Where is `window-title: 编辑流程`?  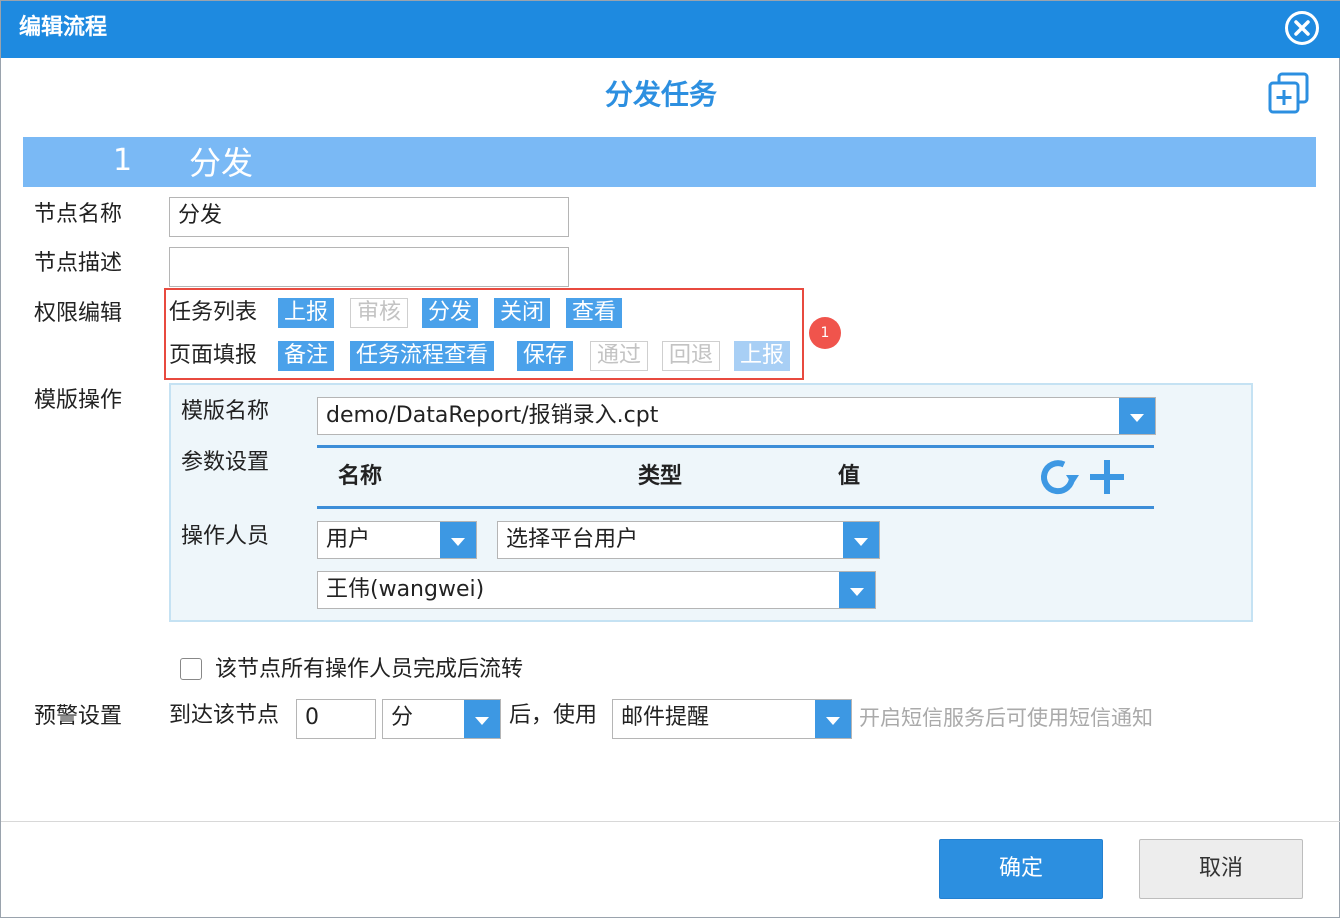
window-title: 编辑流程 is located at coordinates (63, 27).